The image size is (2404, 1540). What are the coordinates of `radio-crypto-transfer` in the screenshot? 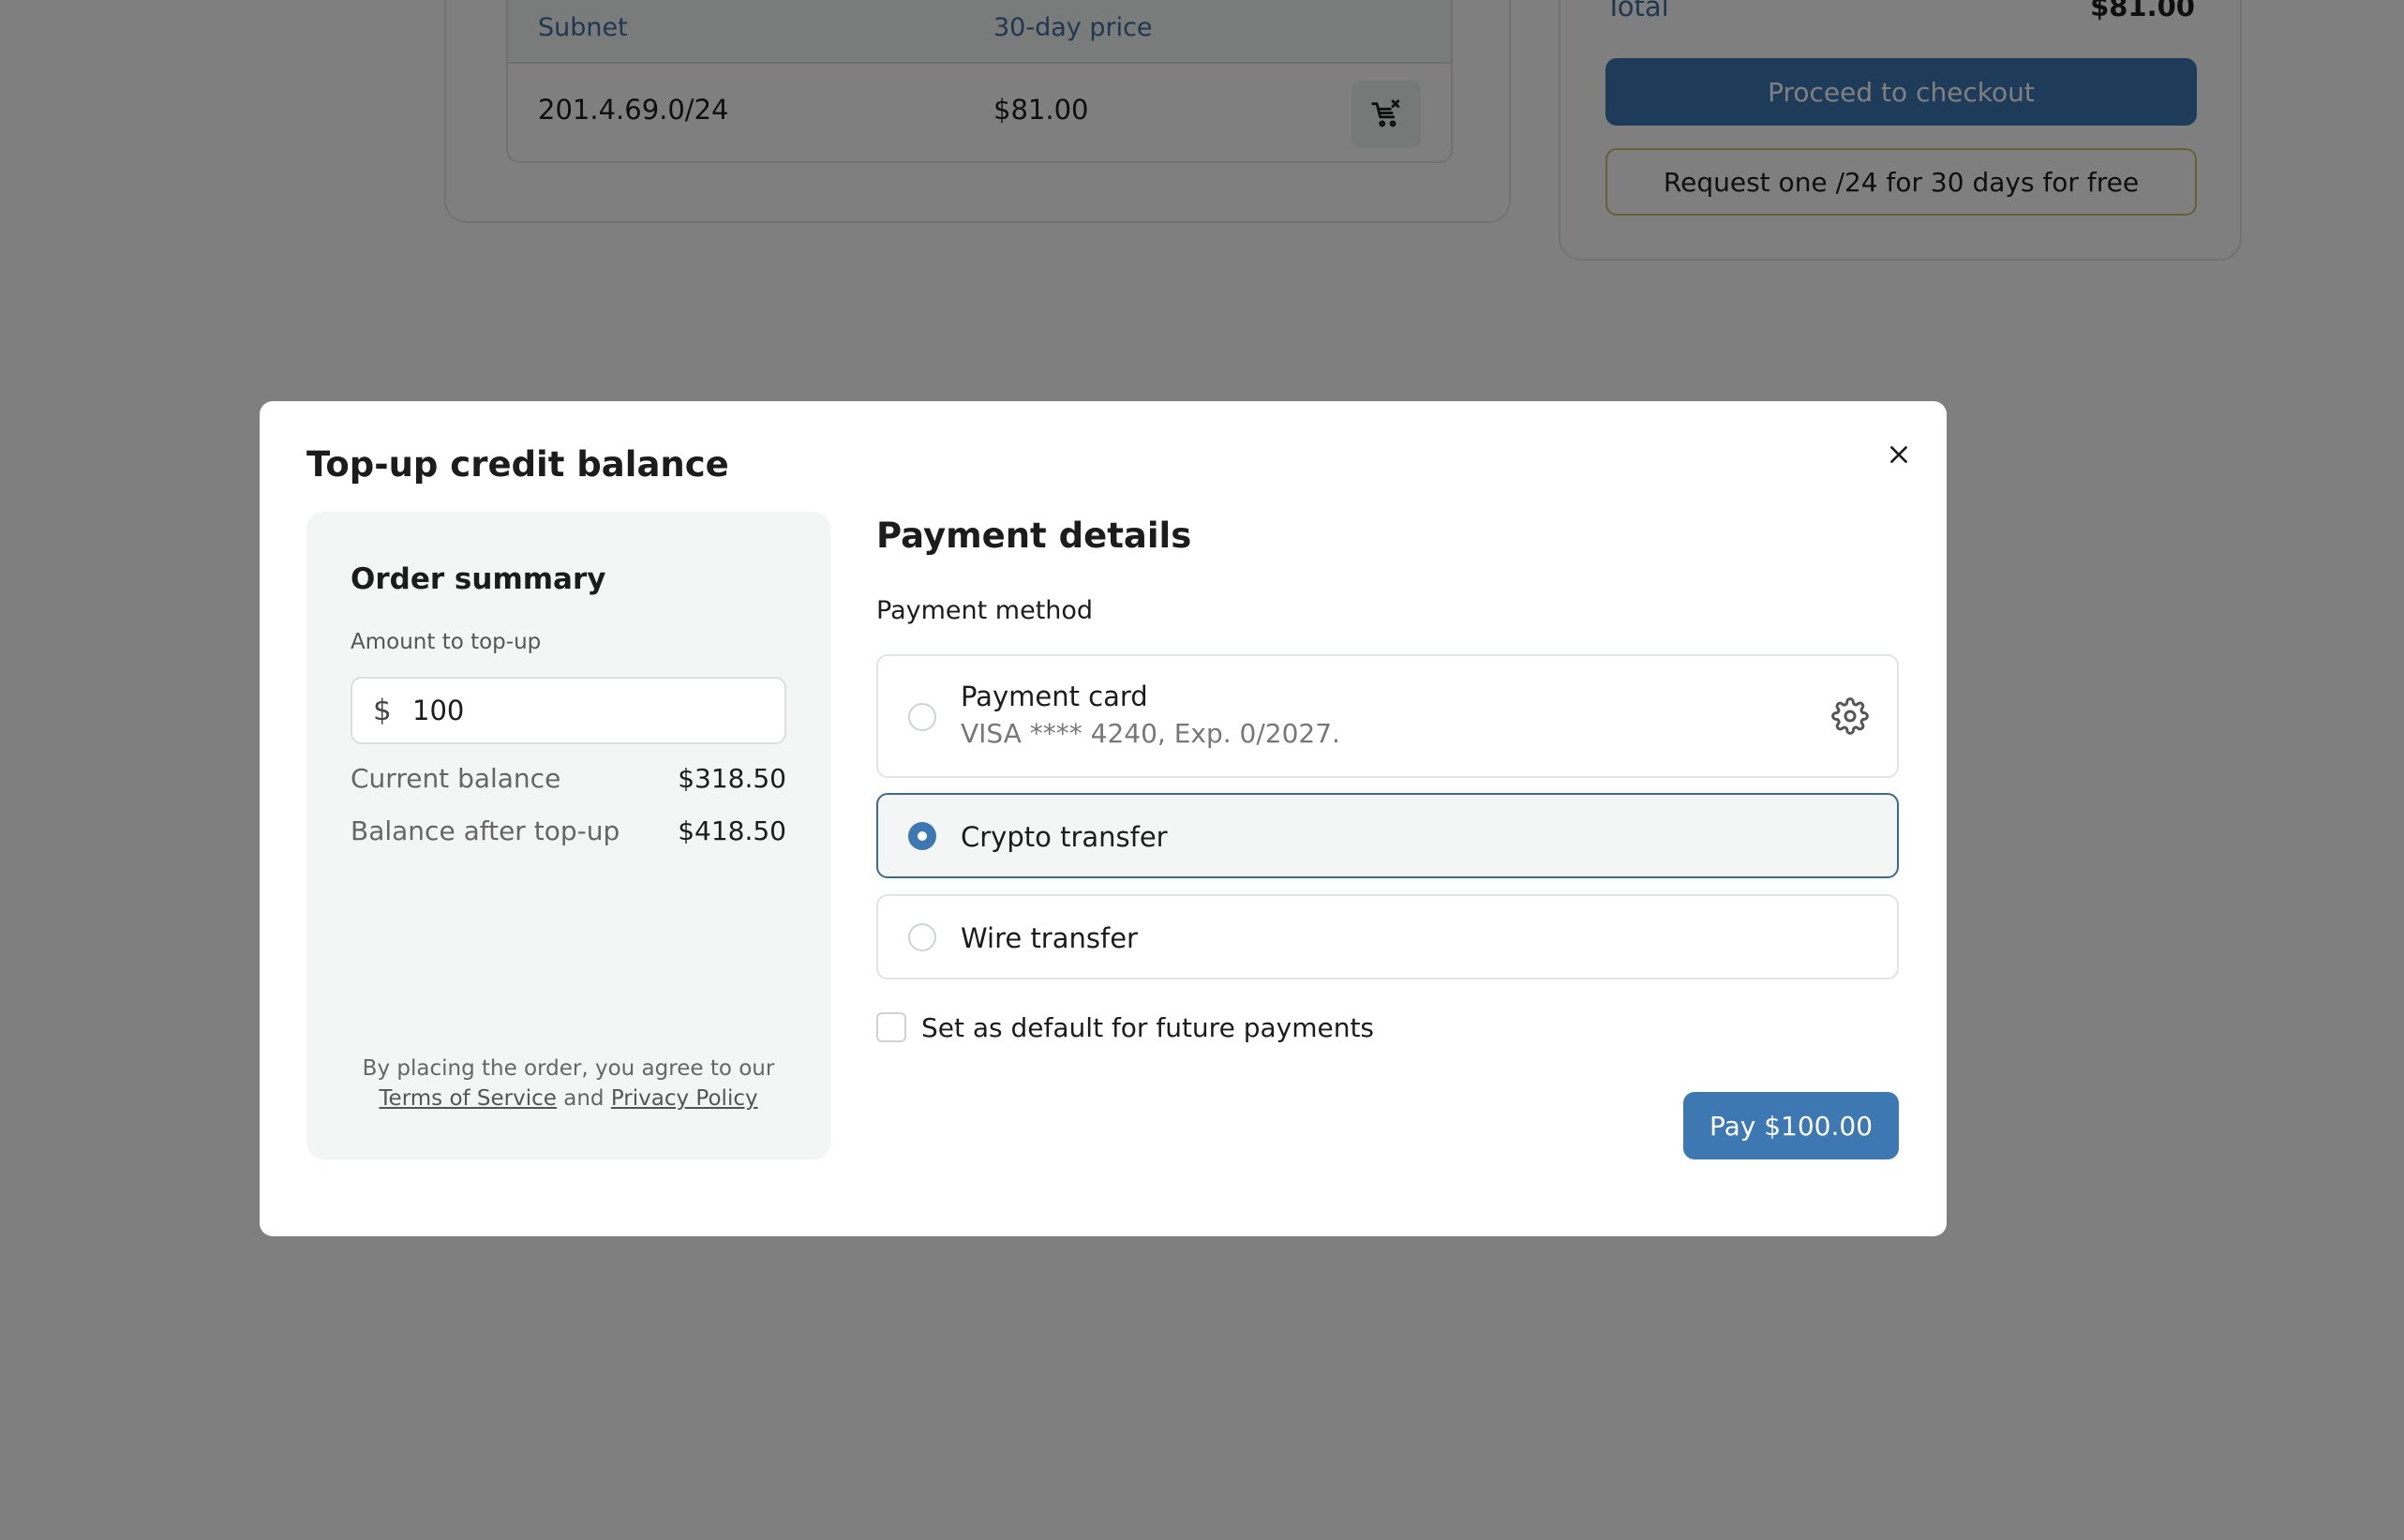 It's located at (922, 836).